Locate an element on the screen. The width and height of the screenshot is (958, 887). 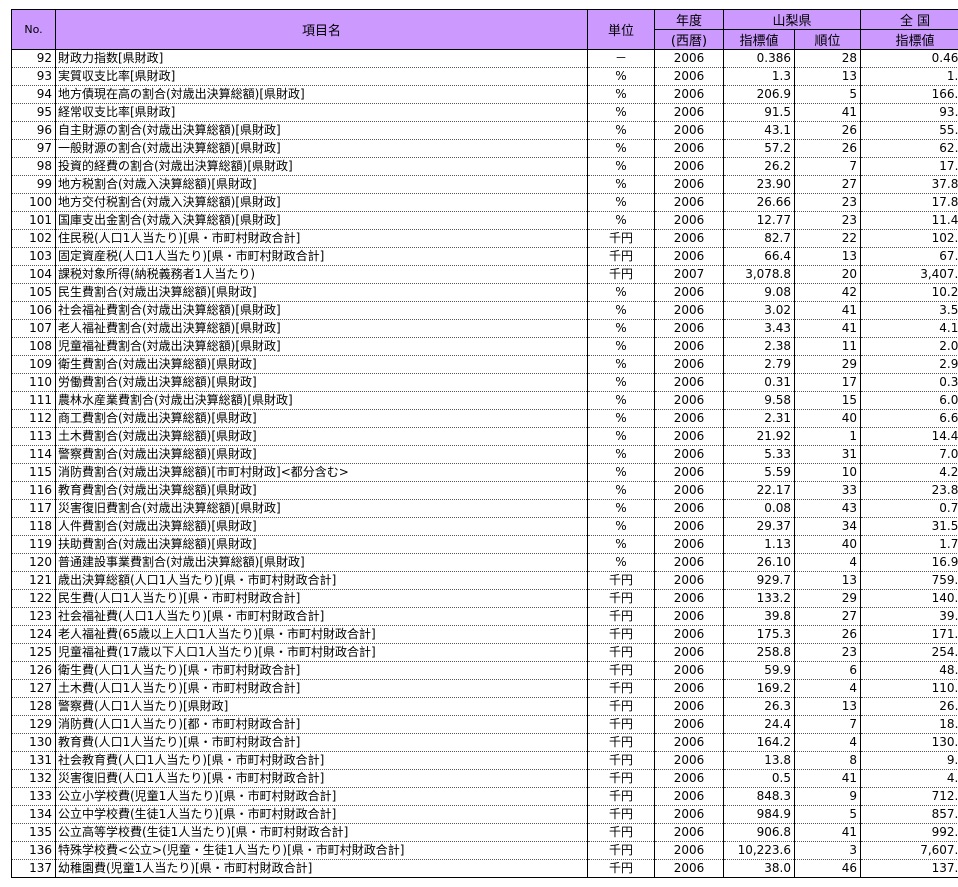
row-rank: 13 is located at coordinates (827, 256).